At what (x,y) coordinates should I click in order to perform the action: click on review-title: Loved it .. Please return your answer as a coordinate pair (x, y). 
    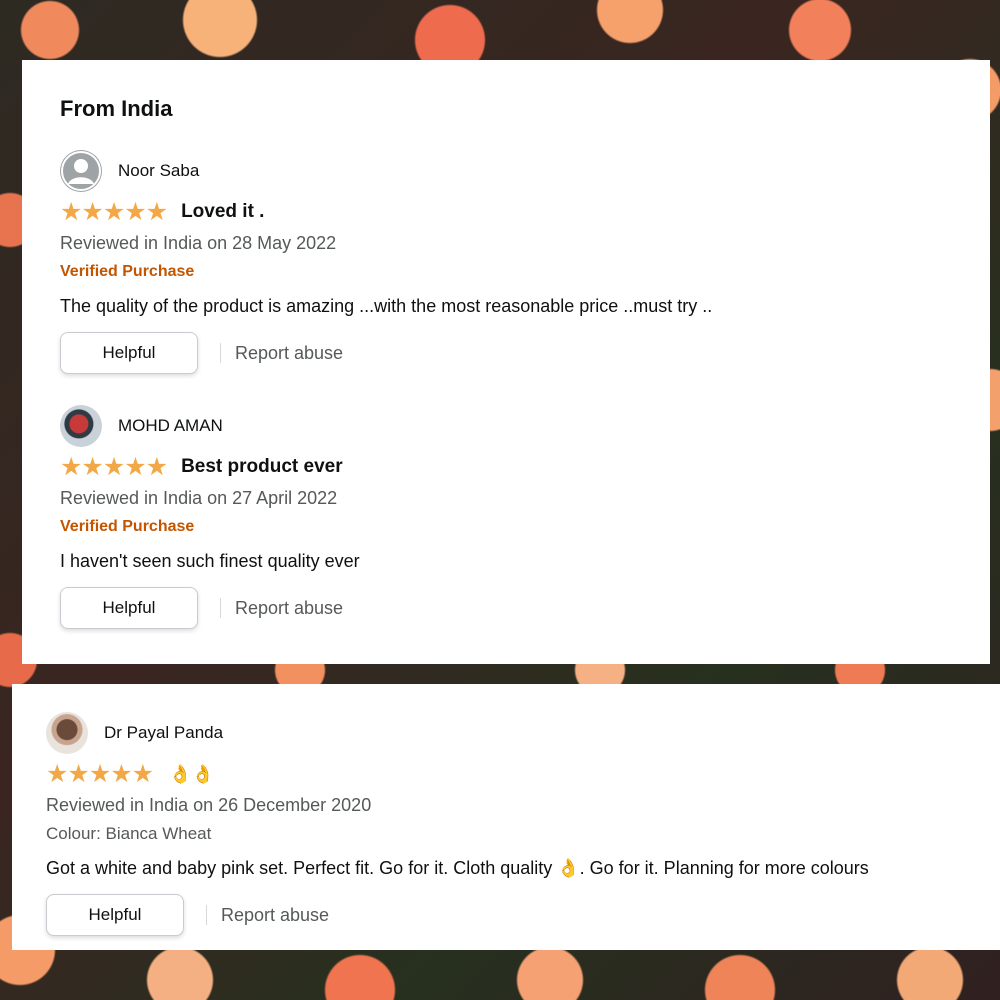
    Looking at the image, I should click on (222, 212).